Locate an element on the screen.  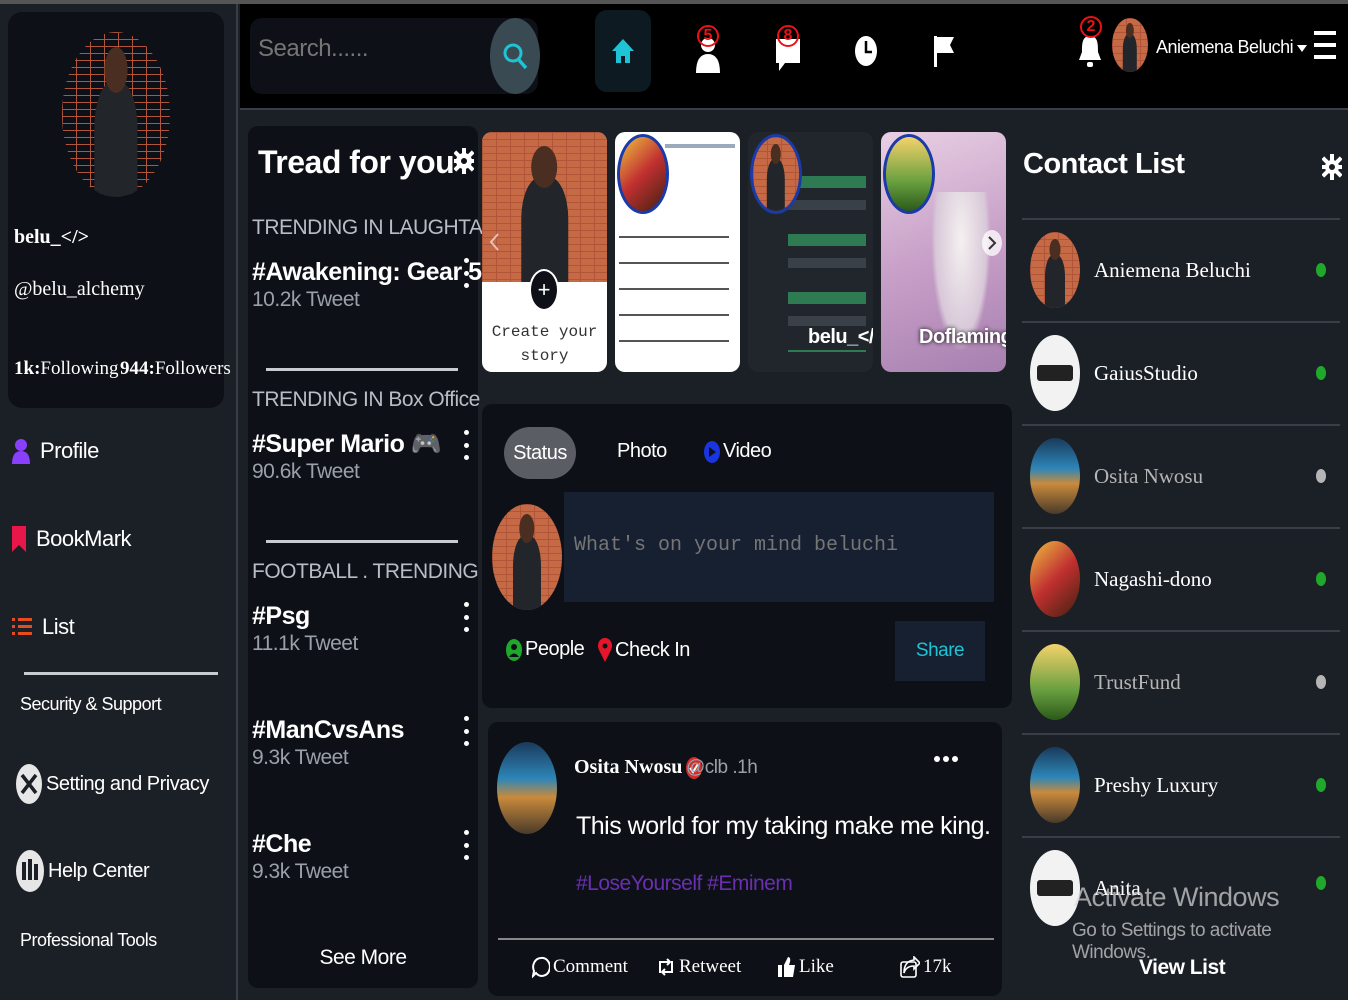
menu-icon is located at coordinates (1325, 45).